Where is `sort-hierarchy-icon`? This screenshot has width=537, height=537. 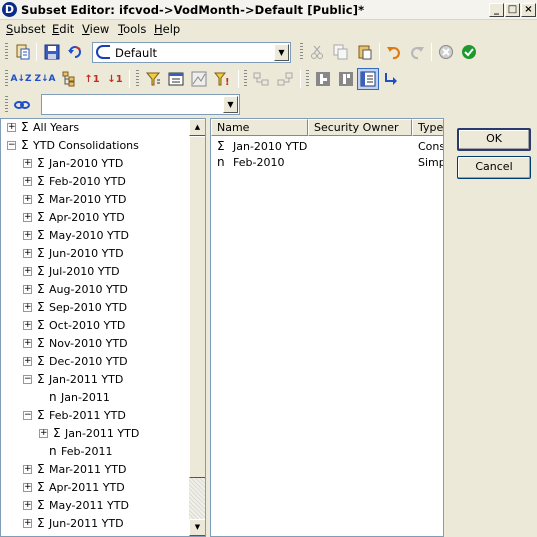
sort-hierarchy-icon is located at coordinates (69, 79).